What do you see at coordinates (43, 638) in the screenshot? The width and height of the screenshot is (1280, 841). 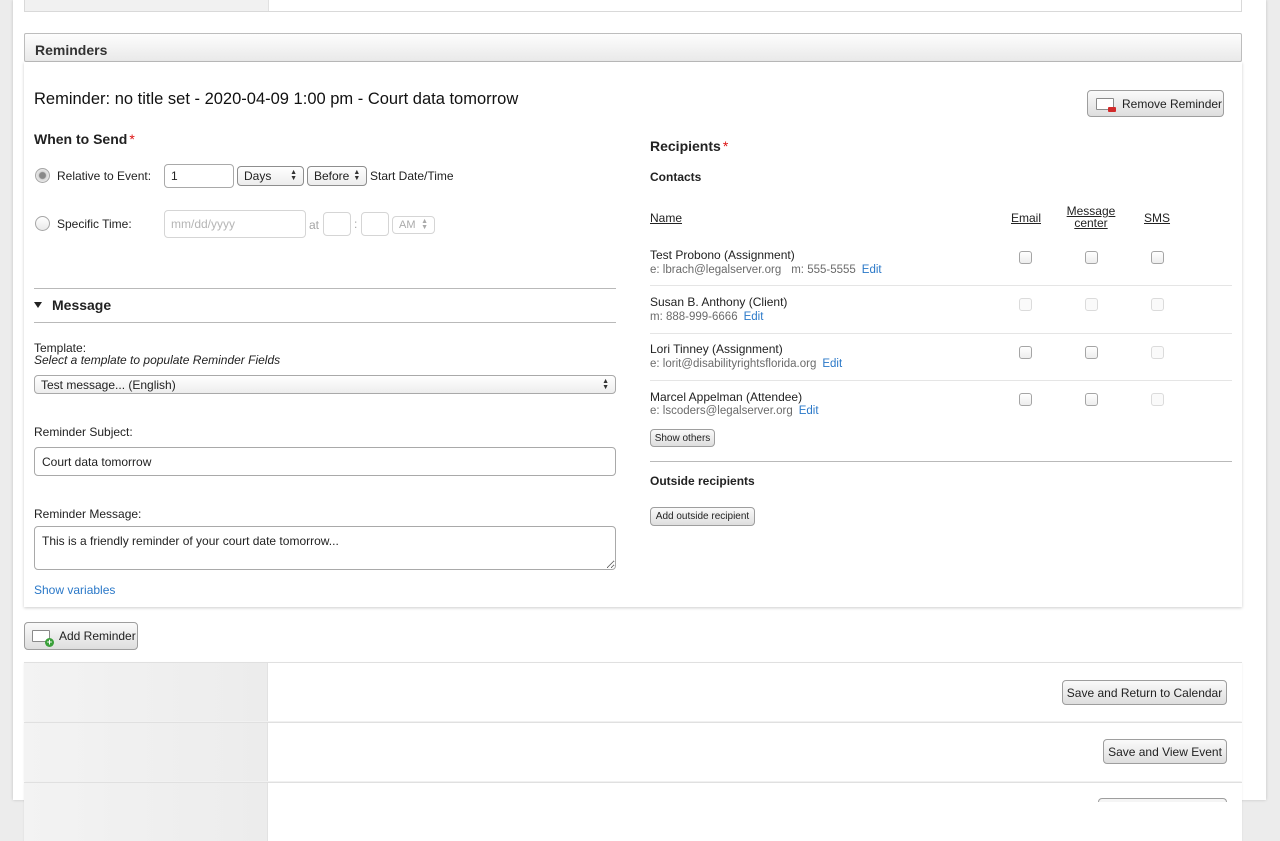 I see `add-reminder-icon` at bounding box center [43, 638].